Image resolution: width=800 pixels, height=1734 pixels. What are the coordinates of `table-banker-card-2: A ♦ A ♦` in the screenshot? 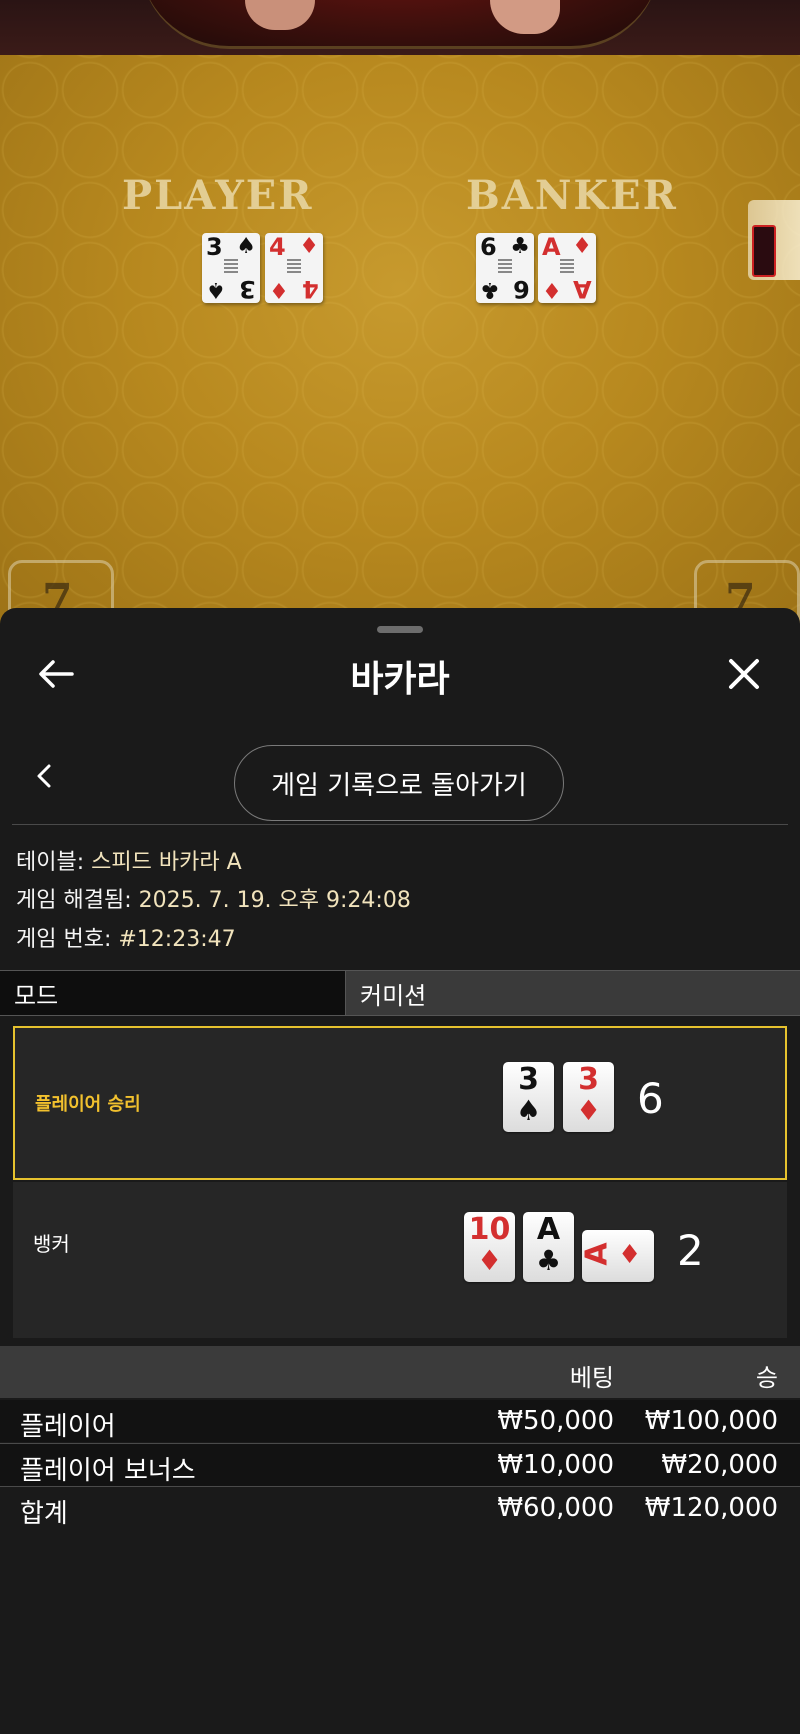 It's located at (567, 268).